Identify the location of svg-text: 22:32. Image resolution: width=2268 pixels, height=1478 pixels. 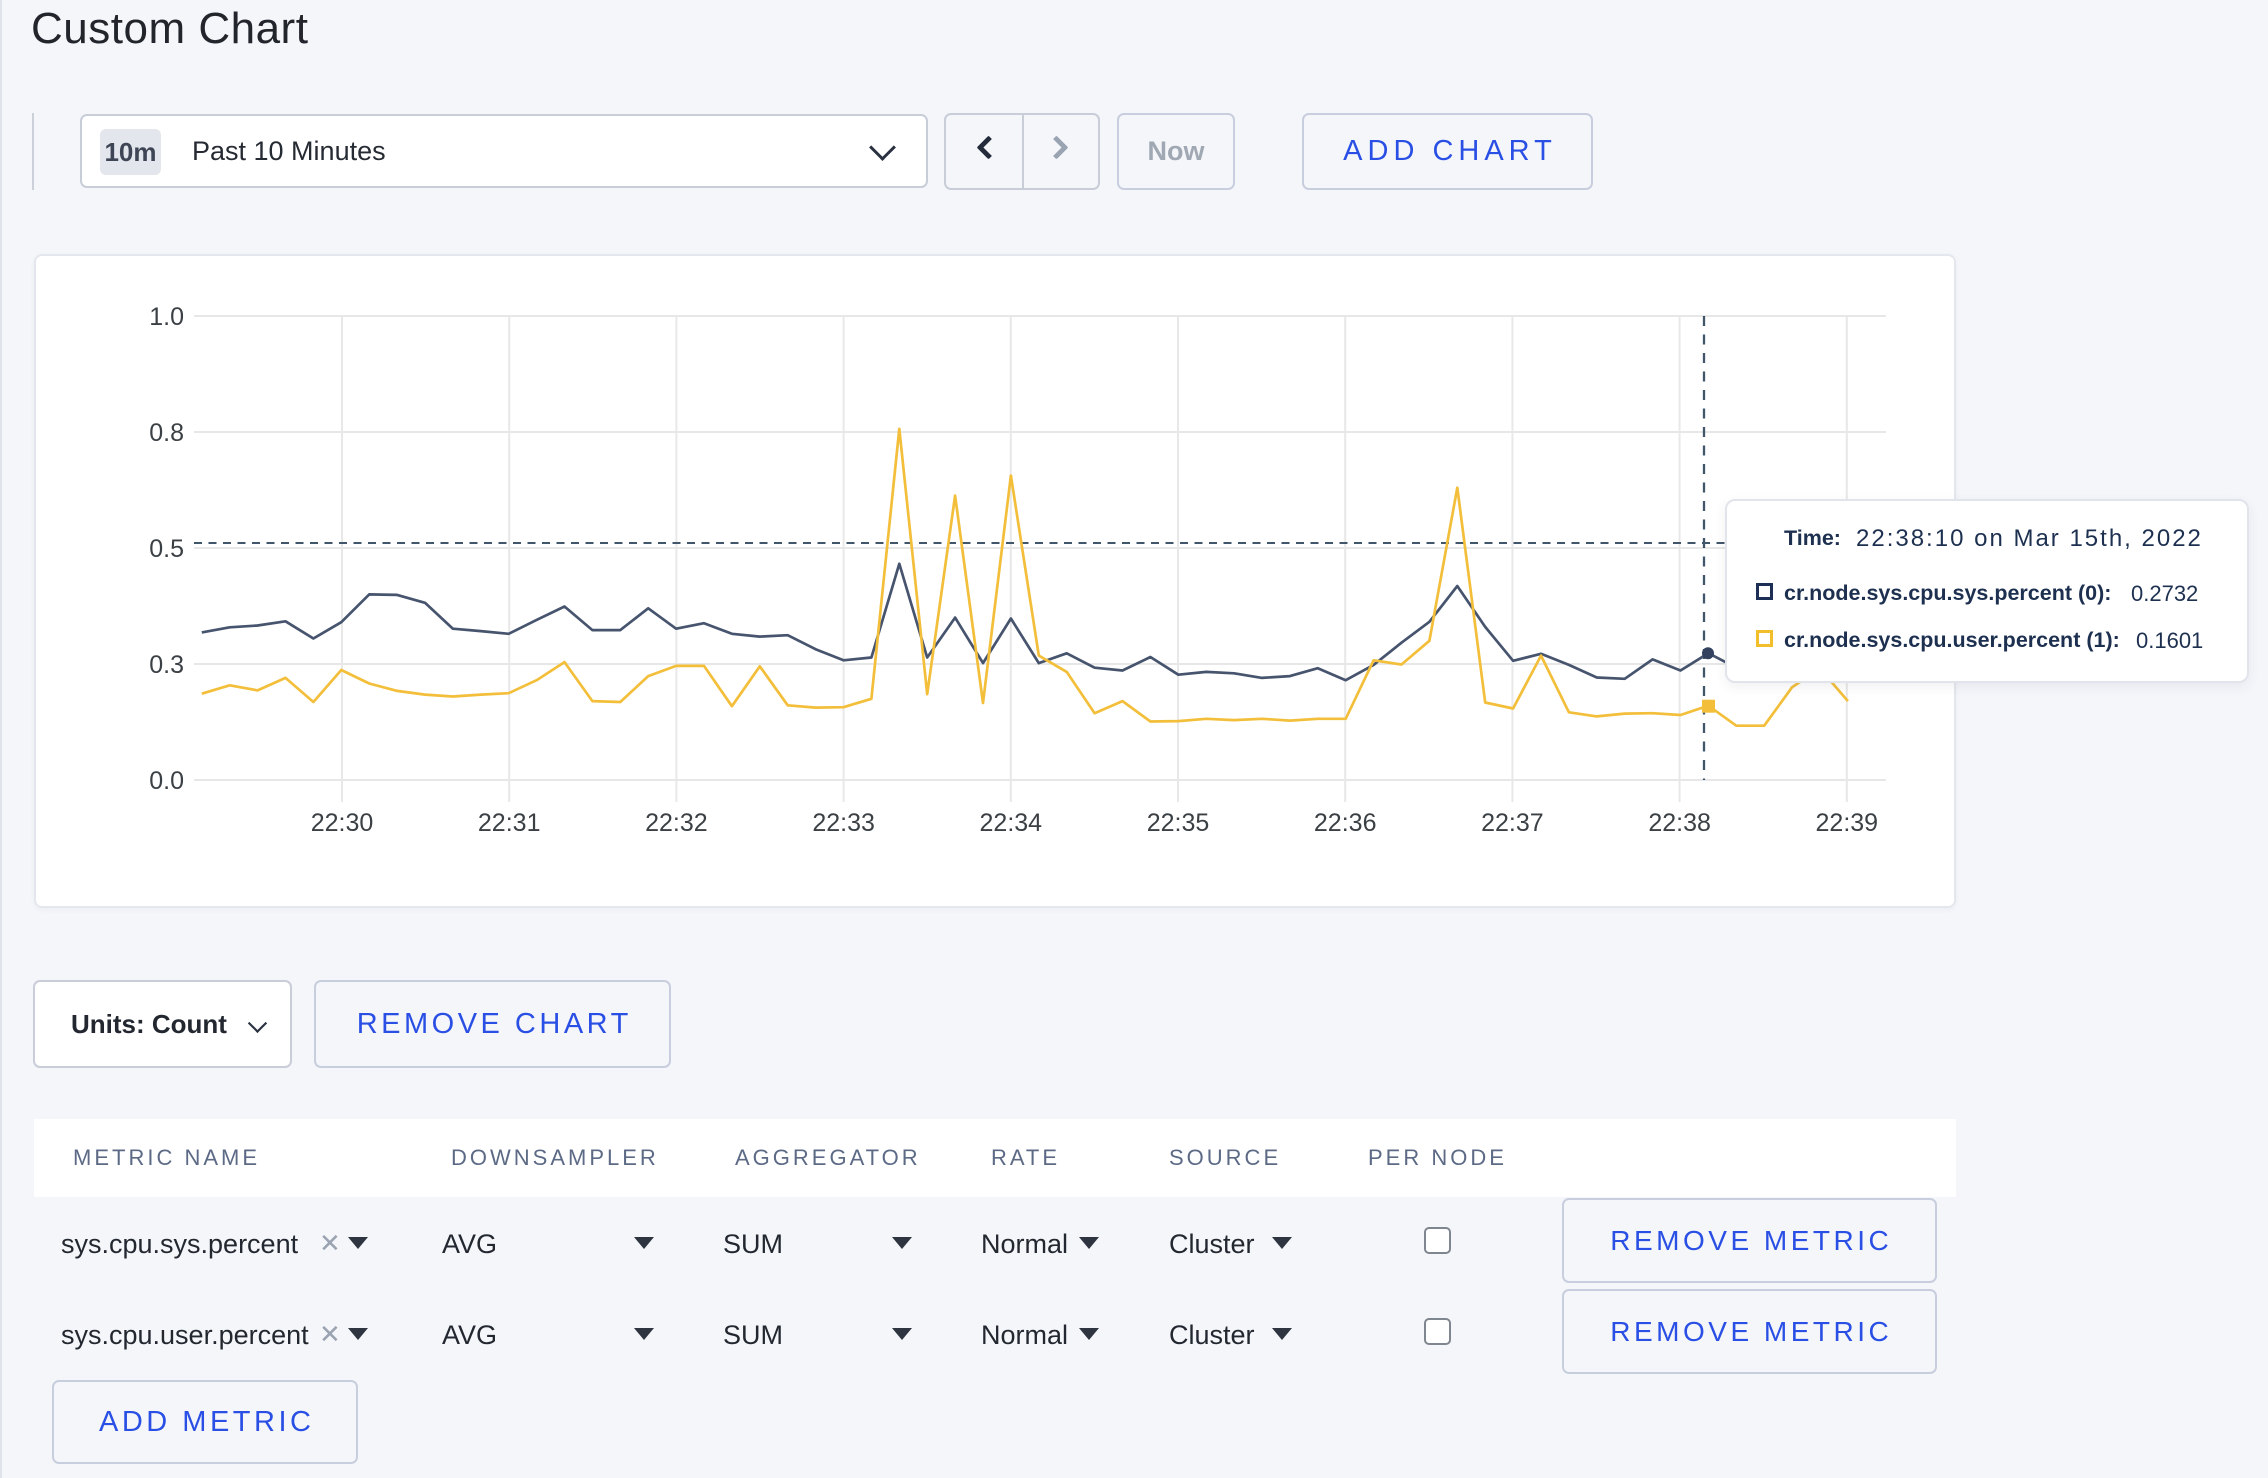
(676, 823).